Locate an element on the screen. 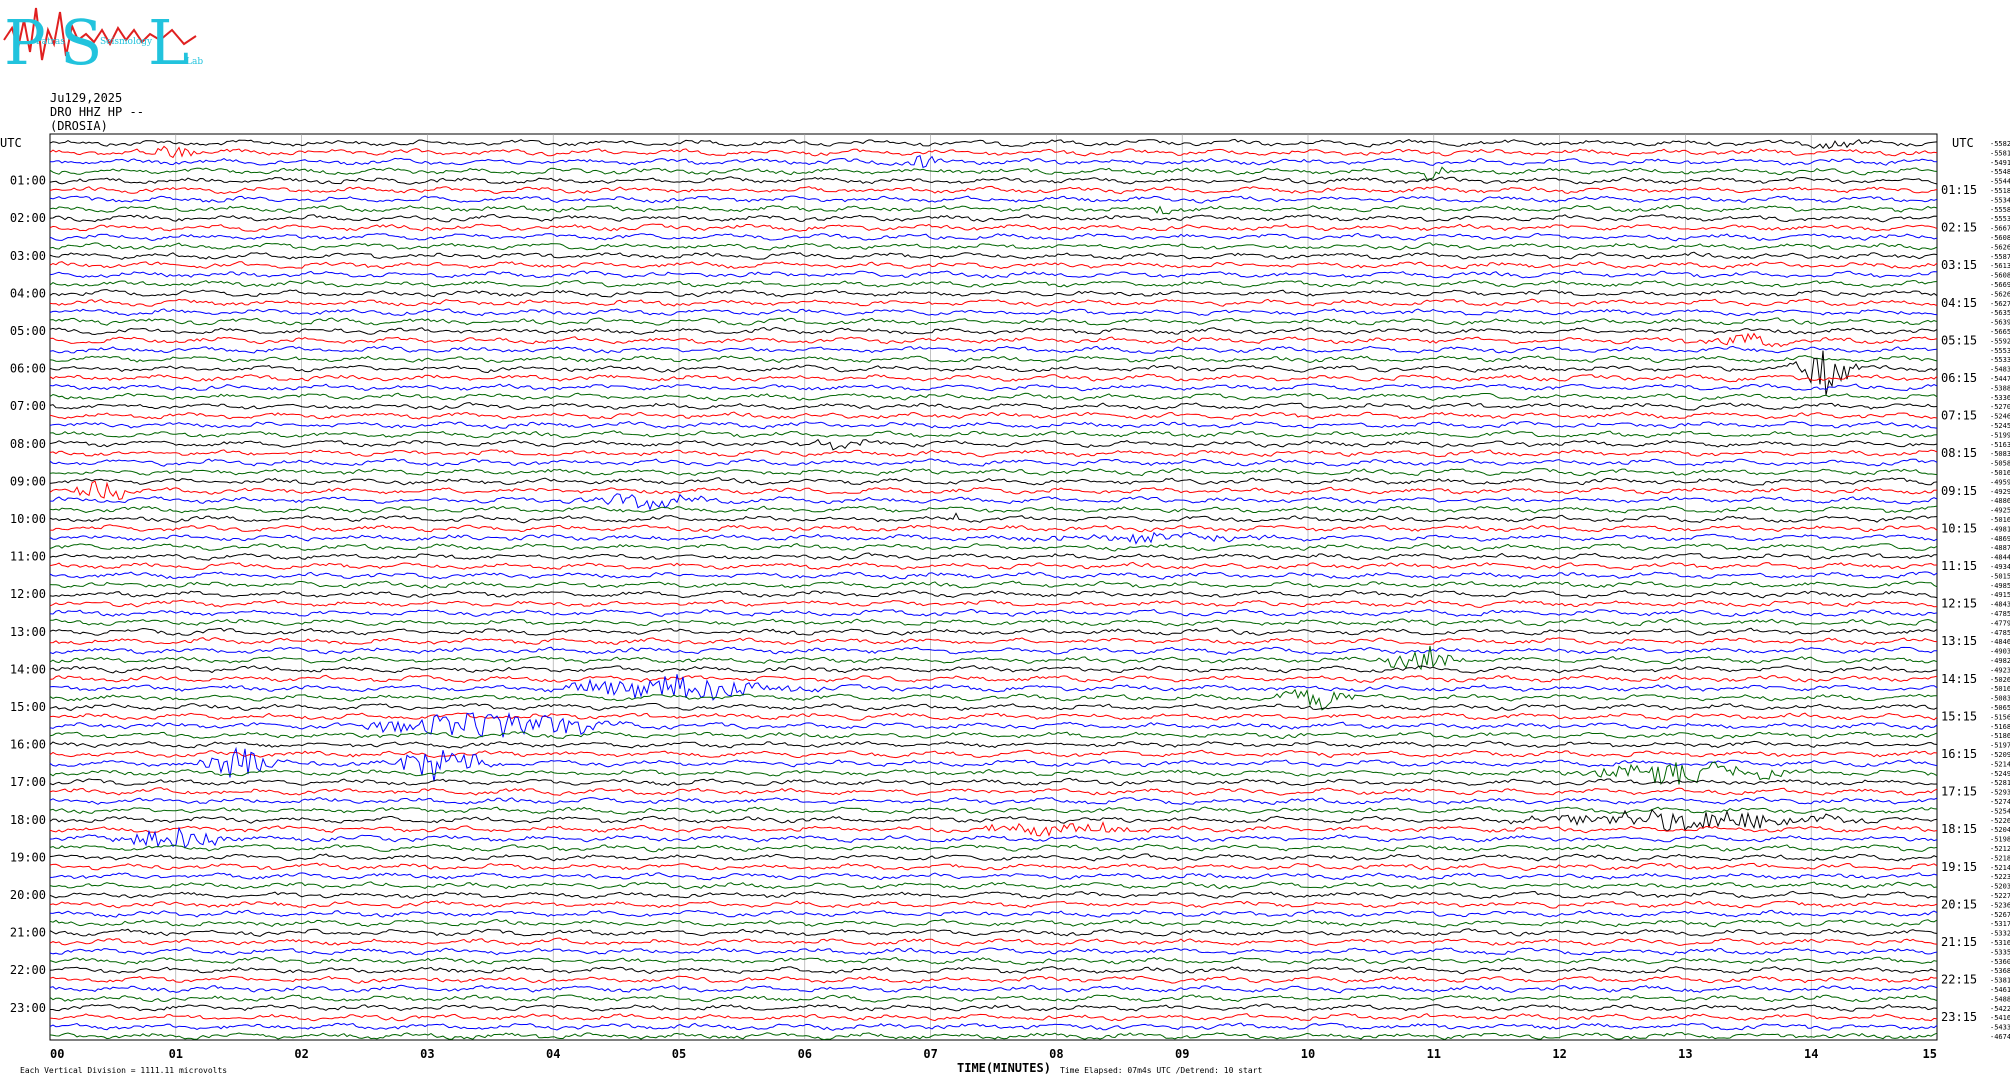  x-tick-label: 09 is located at coordinates (1182, 1054).